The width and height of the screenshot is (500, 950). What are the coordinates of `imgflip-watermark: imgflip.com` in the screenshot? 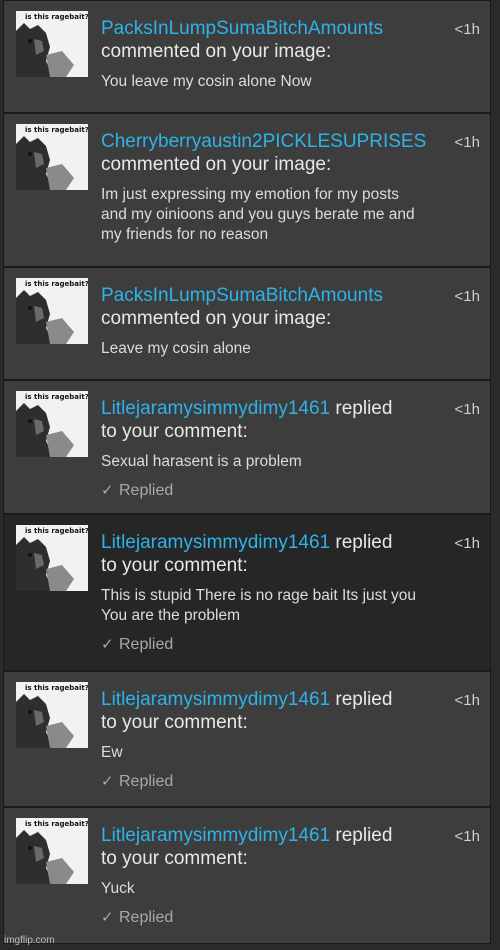 It's located at (29, 940).